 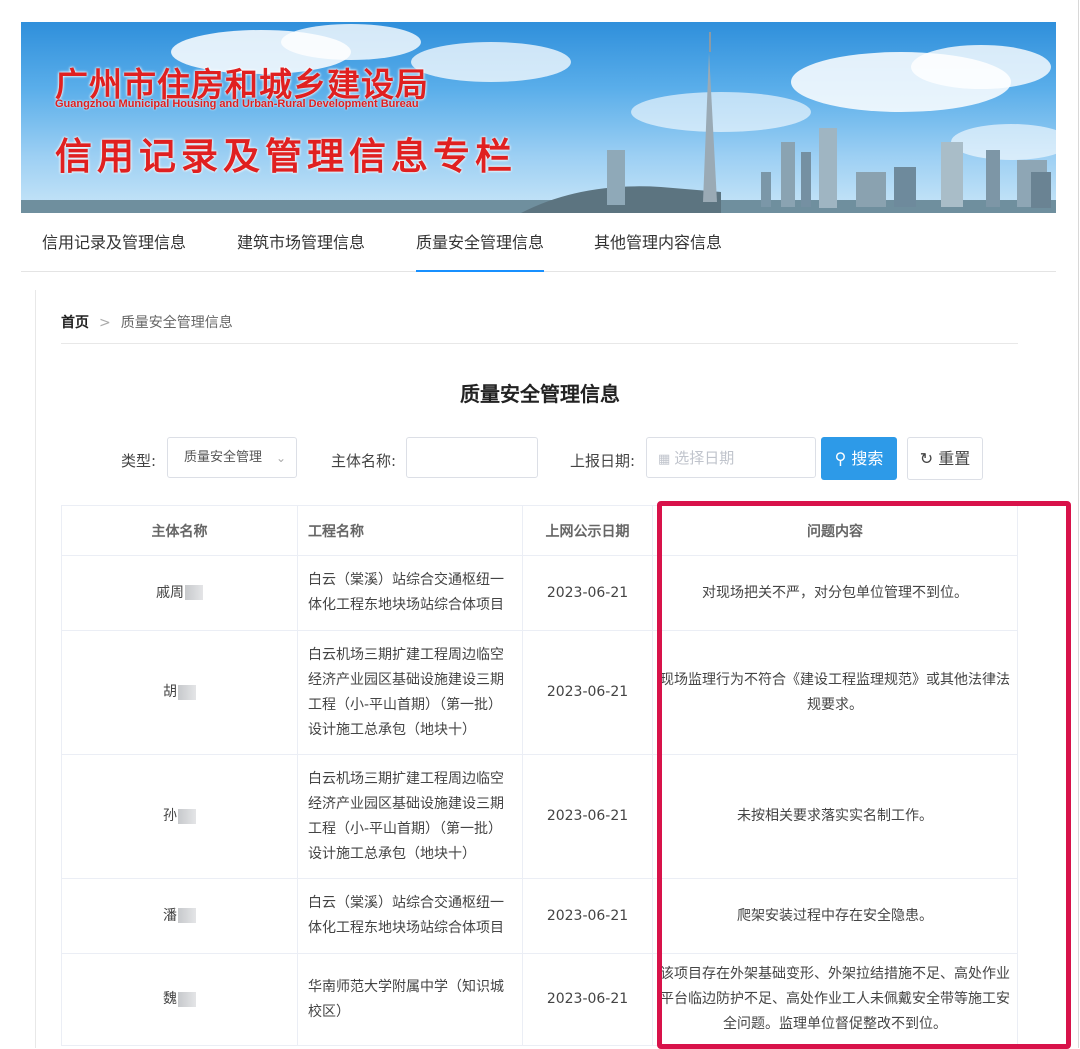 I want to click on header-project-name: 工程名称, so click(x=410, y=530).